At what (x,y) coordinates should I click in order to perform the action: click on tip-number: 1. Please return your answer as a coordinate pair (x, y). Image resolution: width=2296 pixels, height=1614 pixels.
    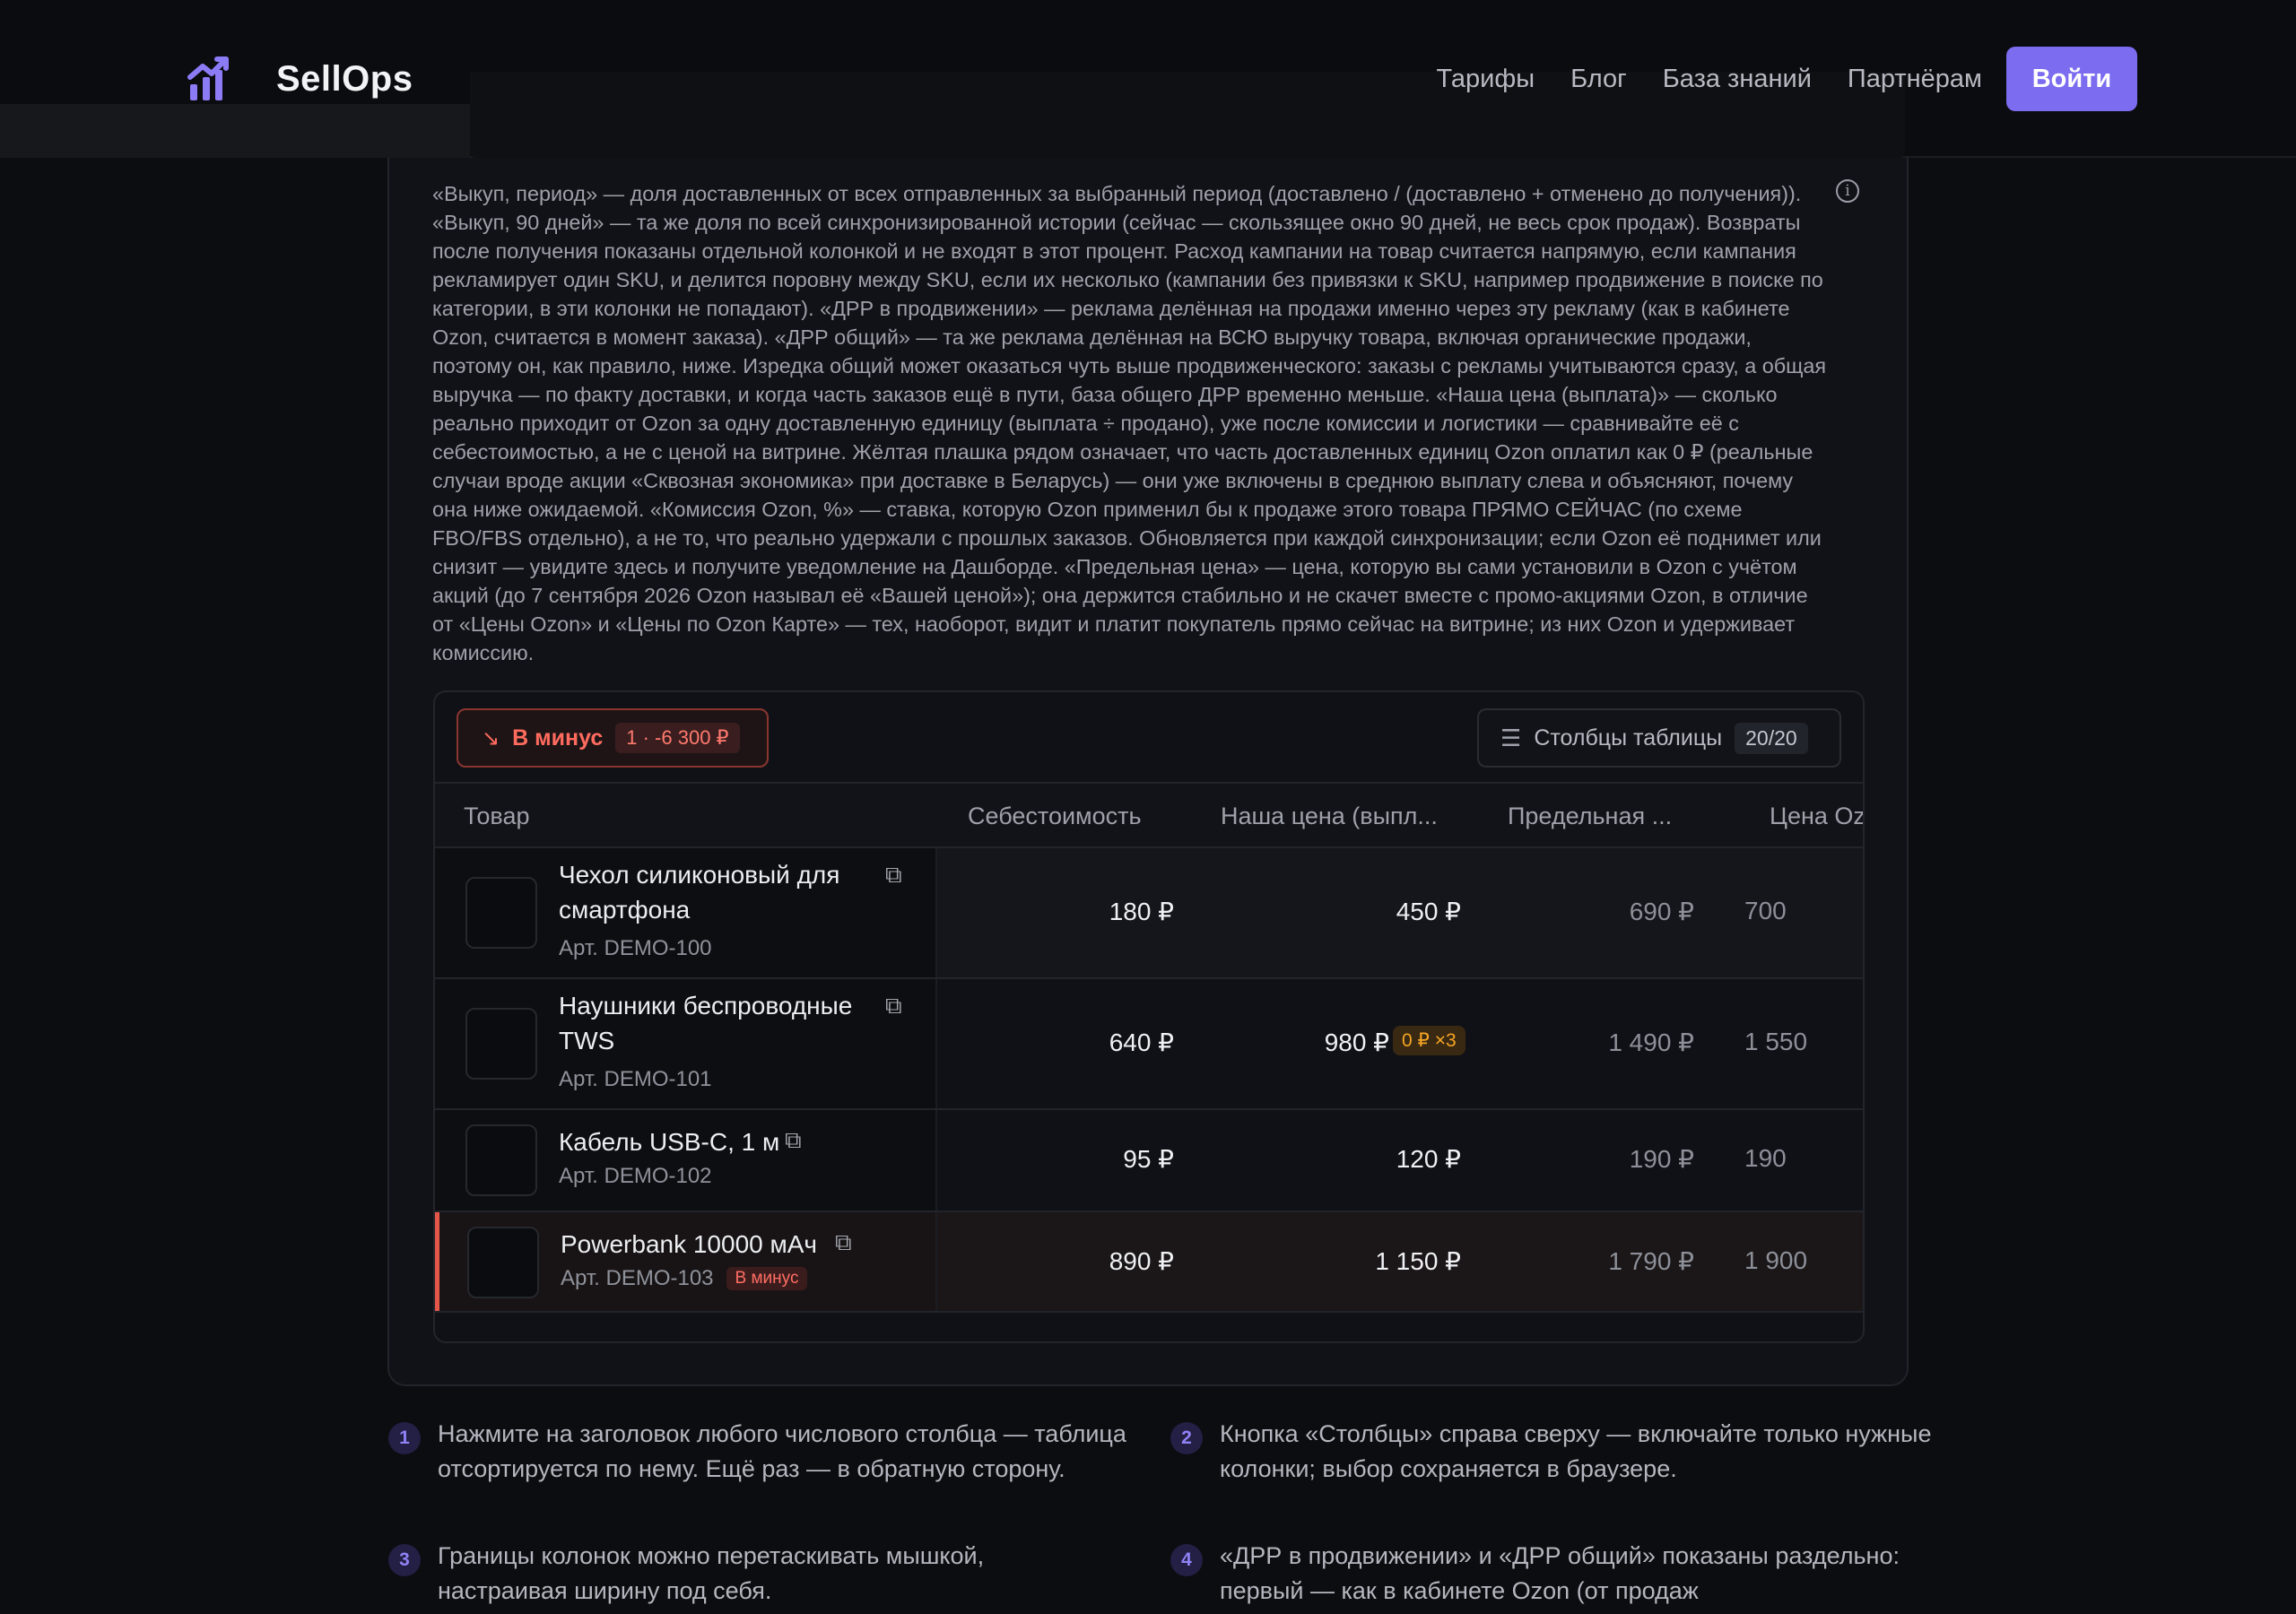
    Looking at the image, I should click on (404, 1438).